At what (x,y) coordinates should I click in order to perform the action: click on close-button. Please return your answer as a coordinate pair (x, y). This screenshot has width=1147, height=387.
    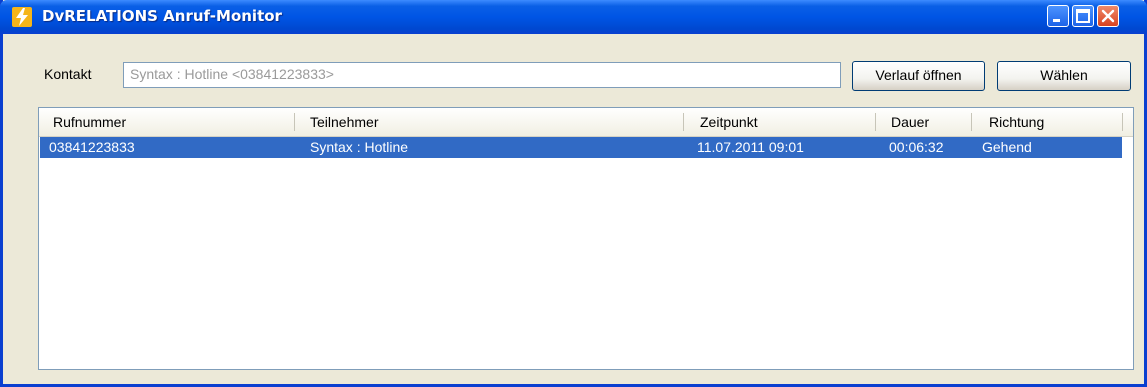
    Looking at the image, I should click on (1108, 16).